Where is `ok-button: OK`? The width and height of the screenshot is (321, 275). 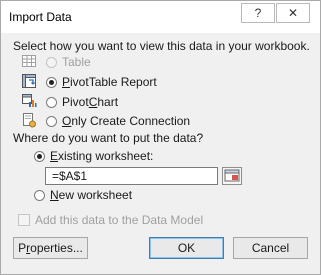 ok-button: OK is located at coordinates (186, 248).